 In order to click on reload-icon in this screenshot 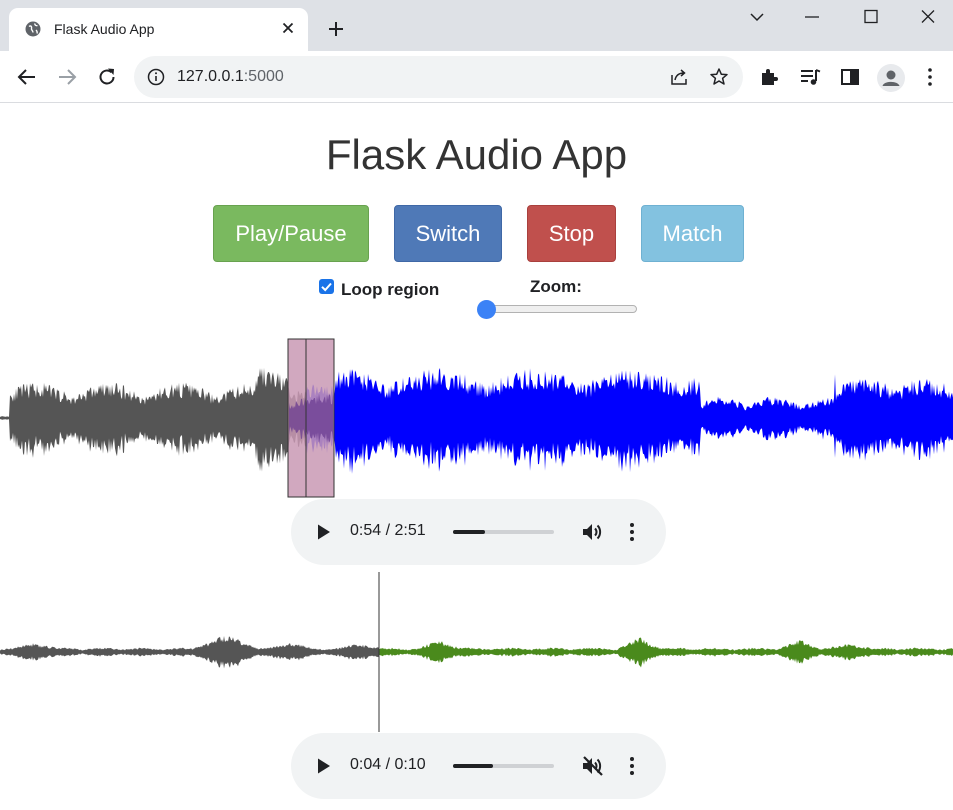, I will do `click(107, 77)`.